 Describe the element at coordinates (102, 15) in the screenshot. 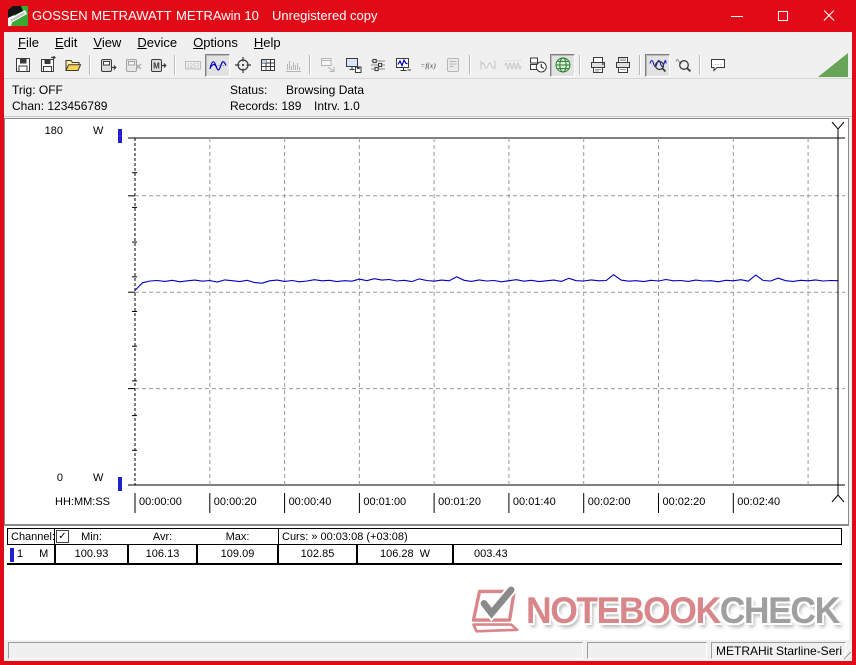

I see `title-brand: GOSSEN METRAWATT` at that location.